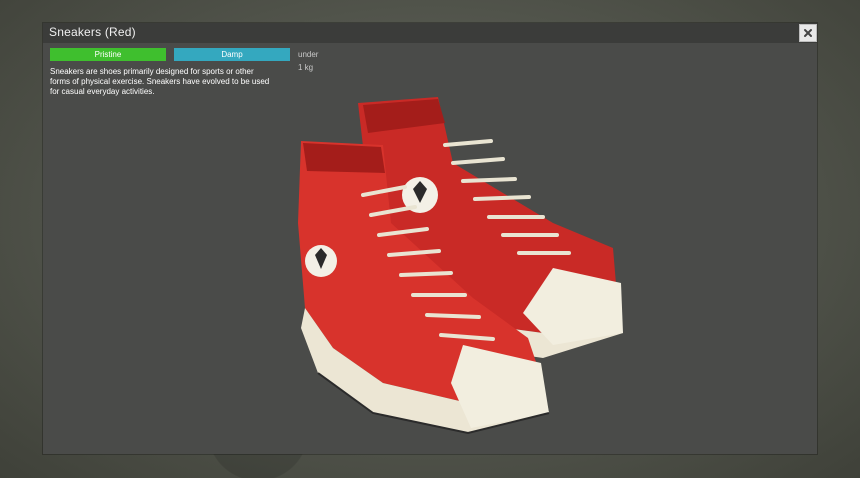  I want to click on window-titlebar: Sneakers (Red), so click(430, 33).